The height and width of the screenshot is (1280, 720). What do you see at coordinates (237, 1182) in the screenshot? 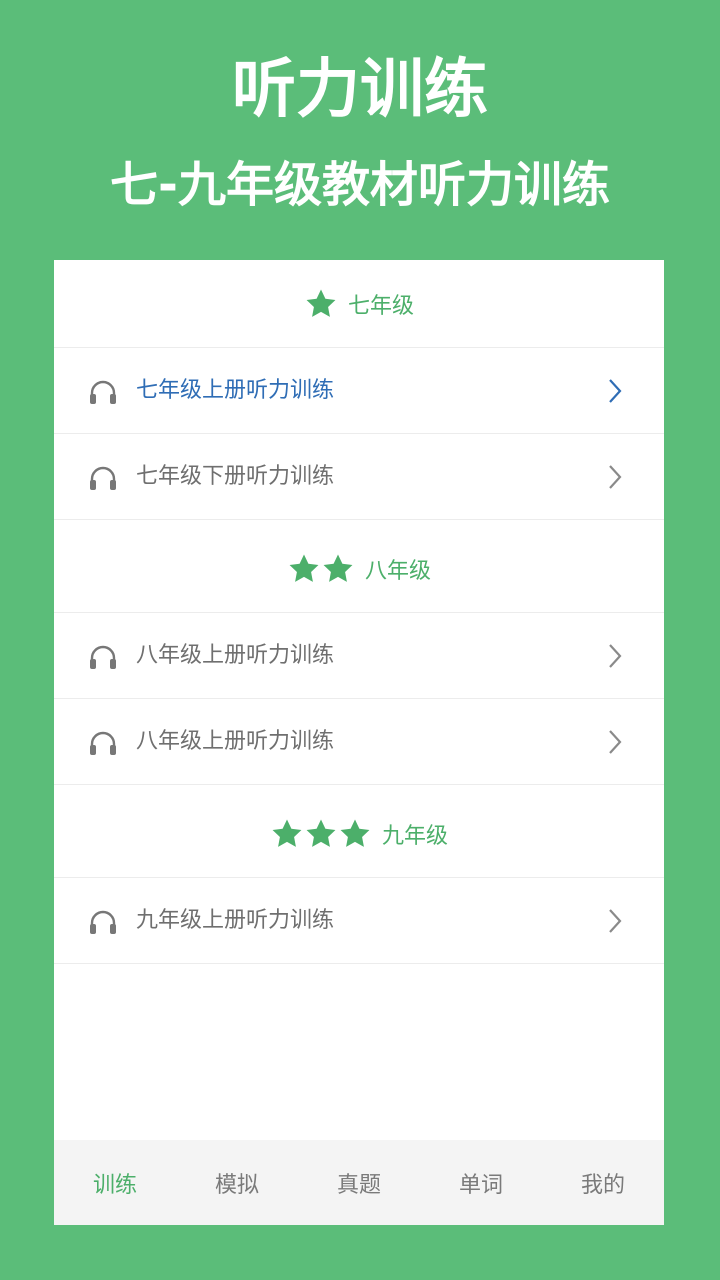
I see `tab-mock: 模拟` at bounding box center [237, 1182].